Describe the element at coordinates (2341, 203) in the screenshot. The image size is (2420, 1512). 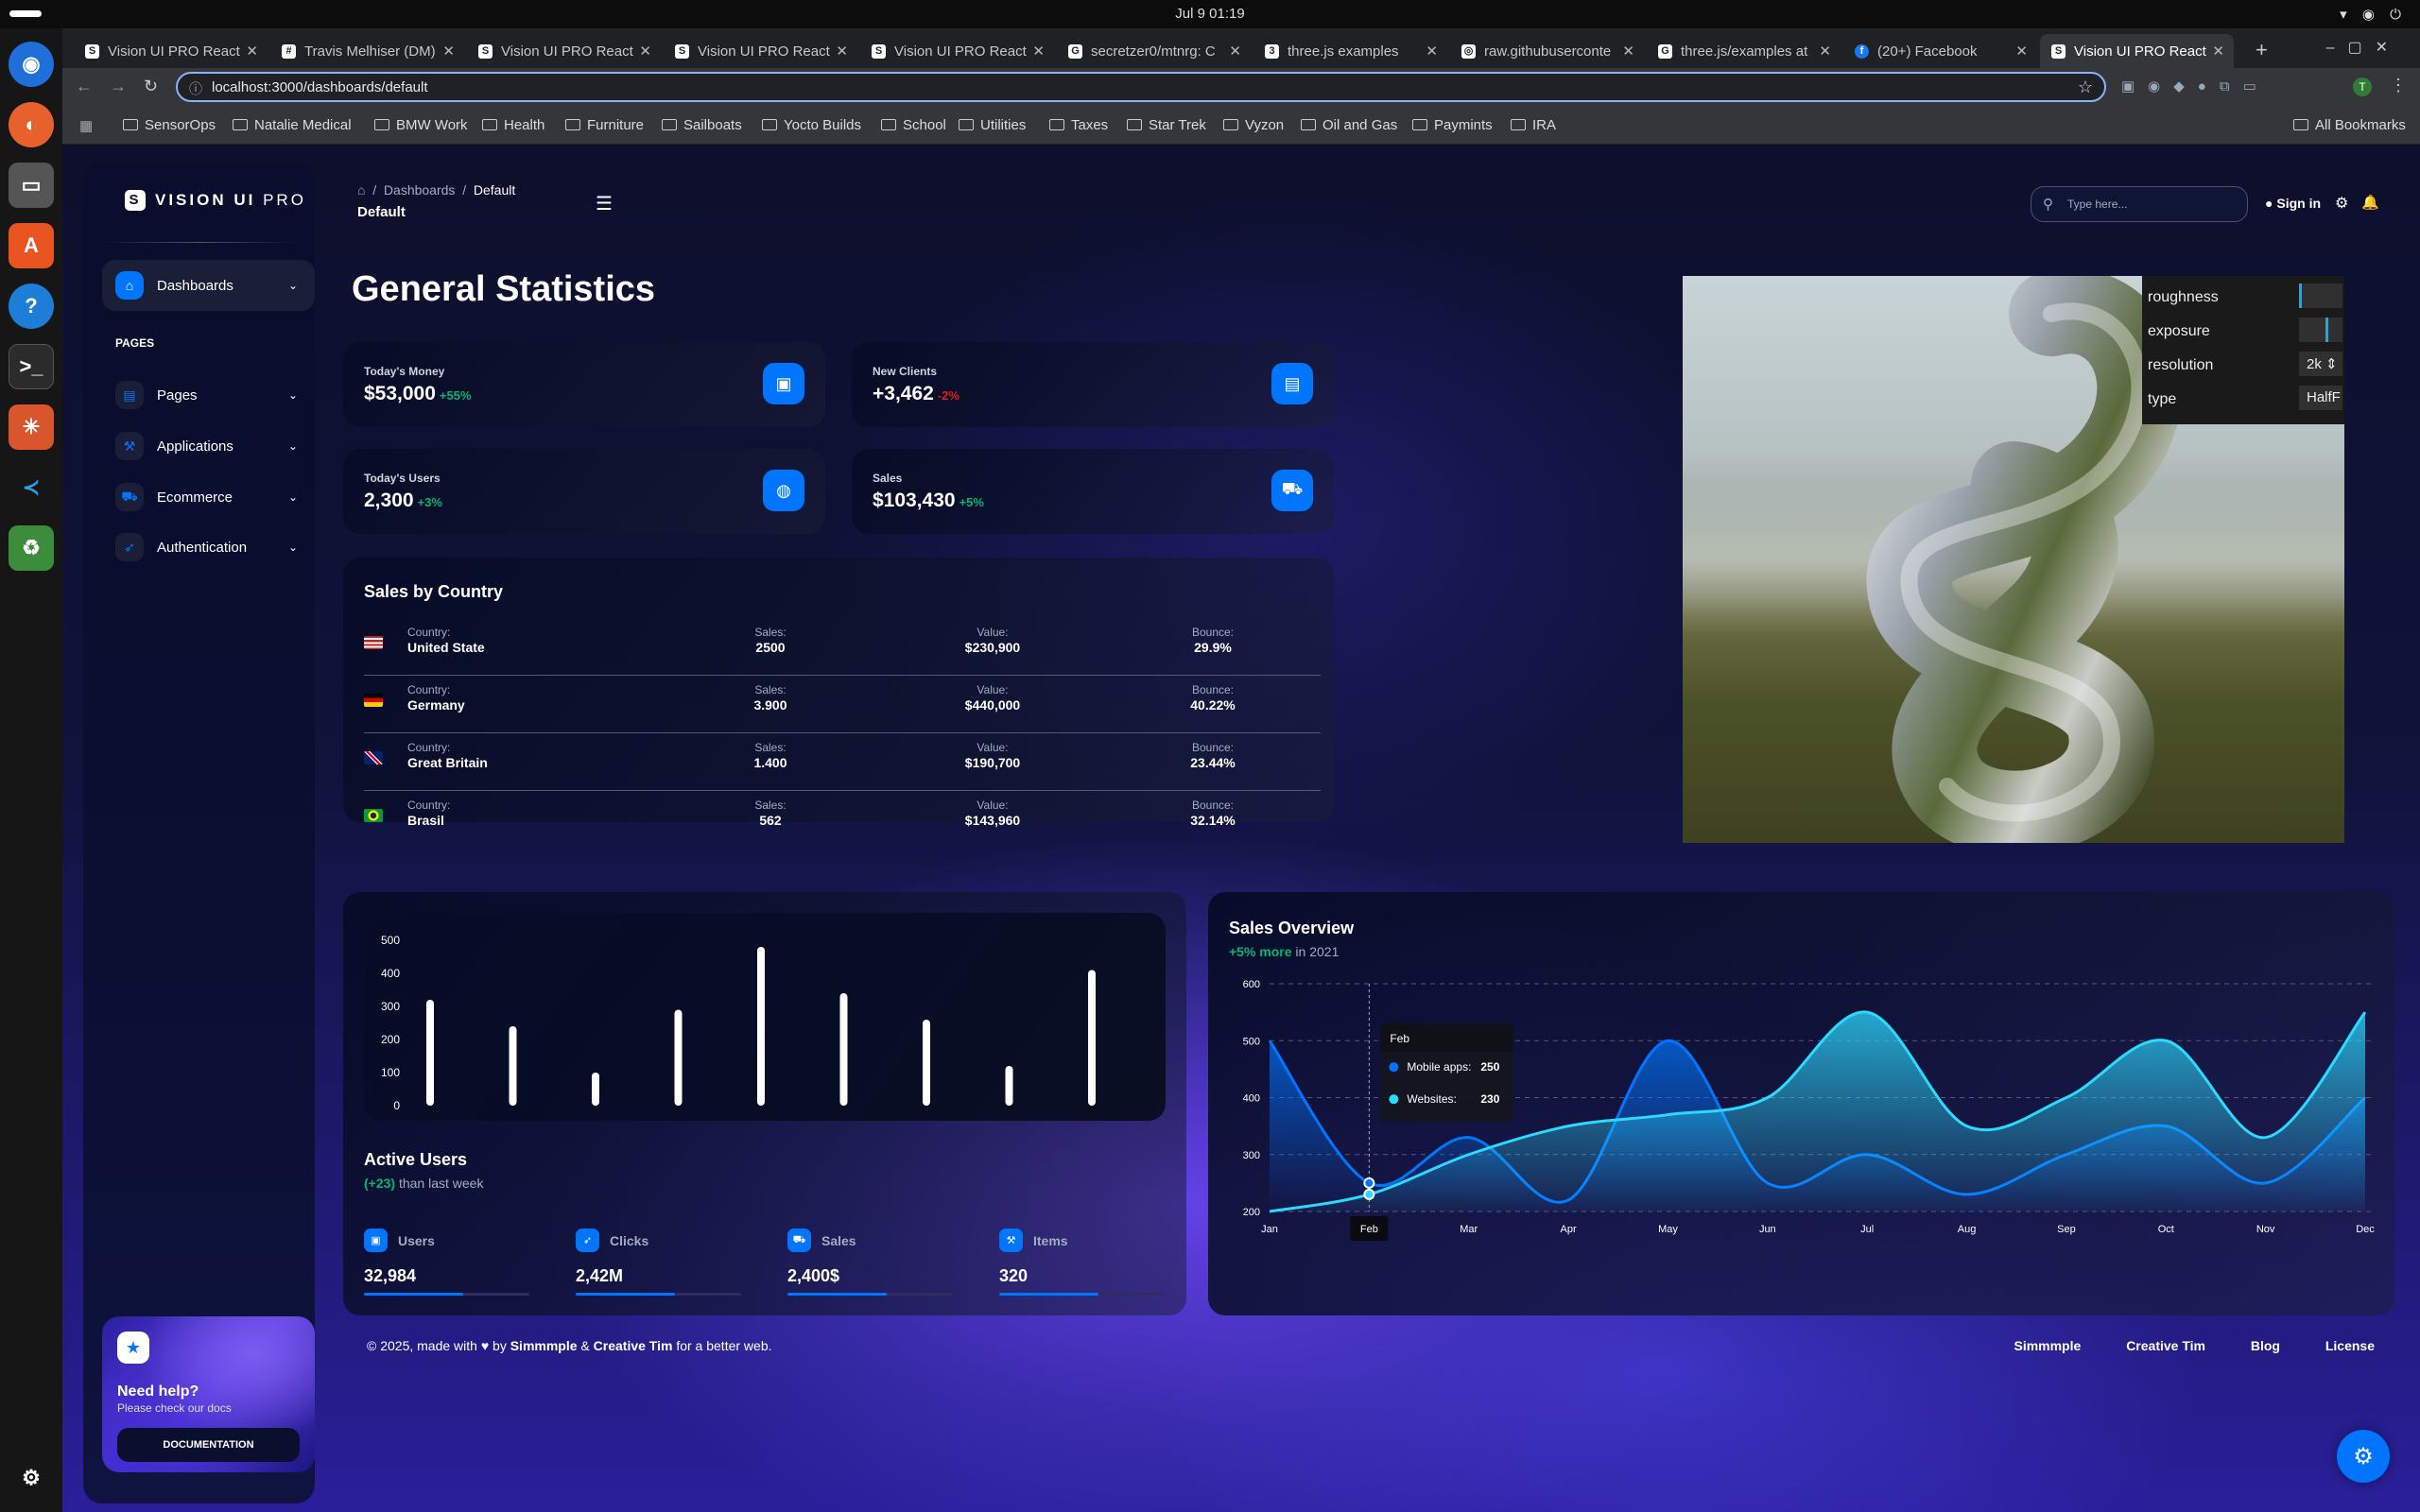
I see `settings-icon: ⚙` at that location.